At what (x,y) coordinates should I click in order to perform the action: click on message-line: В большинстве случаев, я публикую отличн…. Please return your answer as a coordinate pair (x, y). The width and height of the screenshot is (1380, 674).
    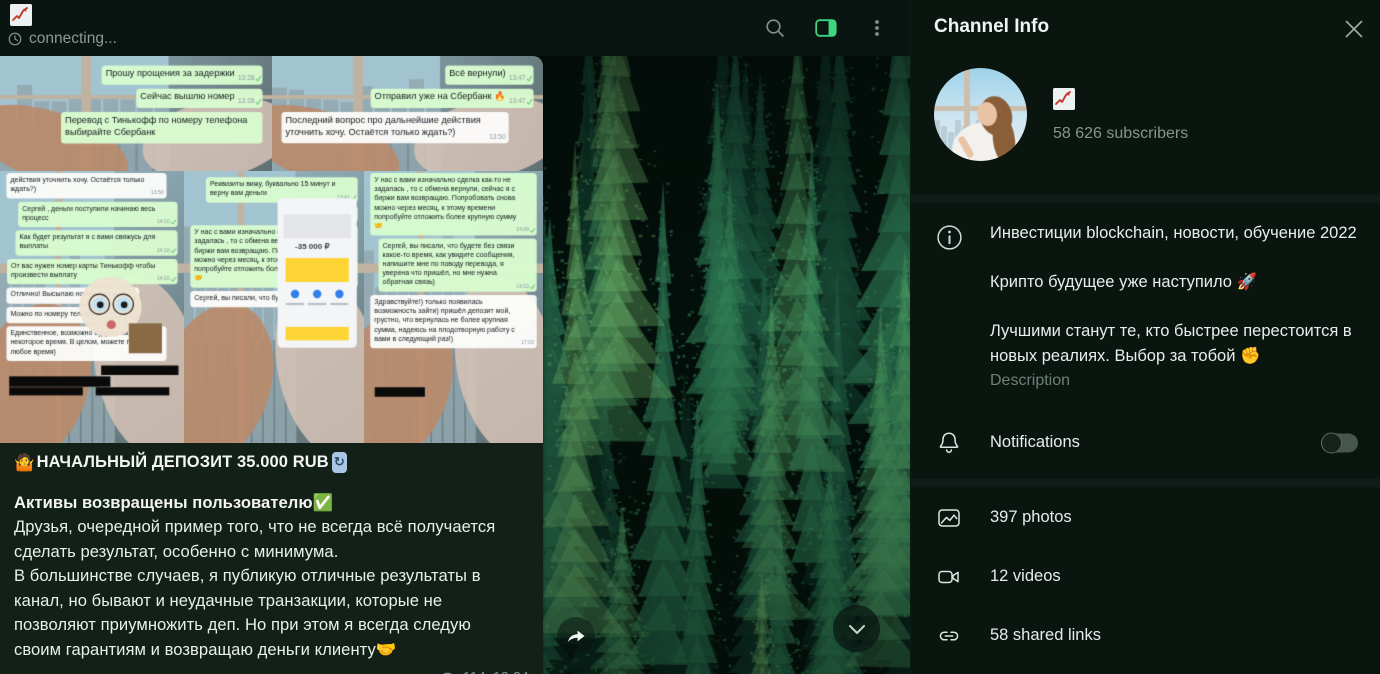
    Looking at the image, I should click on (247, 575).